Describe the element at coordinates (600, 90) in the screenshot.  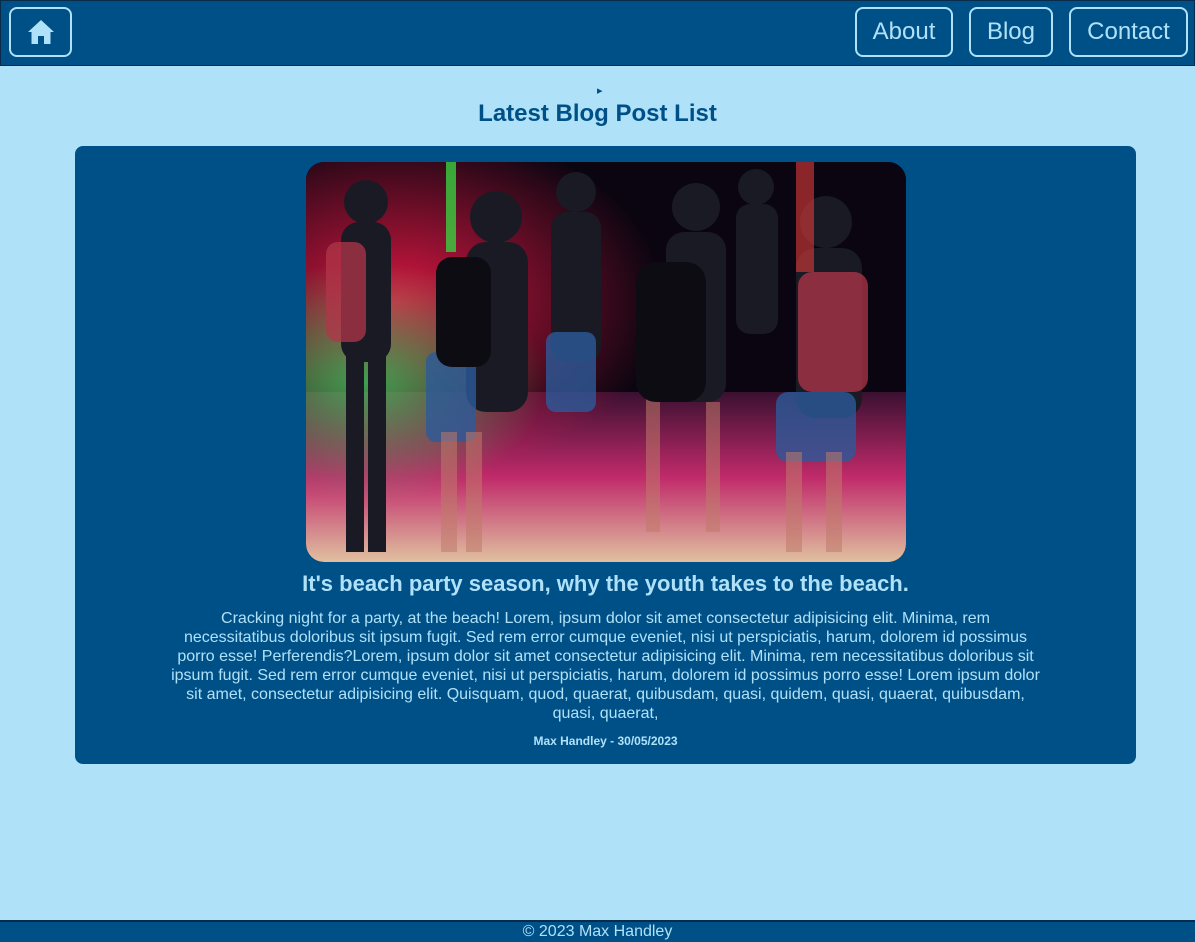
I see `disclosure-triangle-icon: ▸` at that location.